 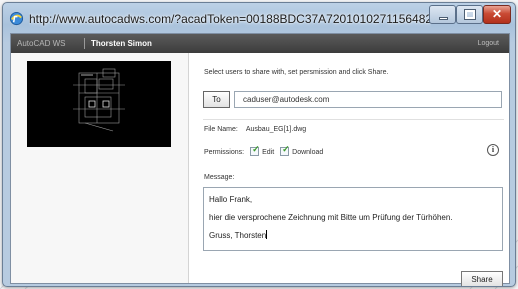 I want to click on maximize-button, so click(x=469, y=14).